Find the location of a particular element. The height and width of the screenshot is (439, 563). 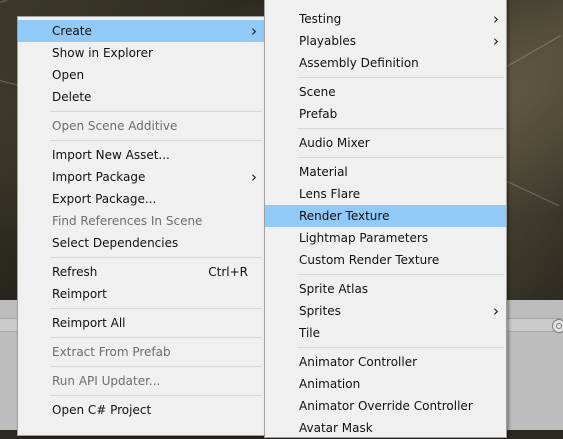

create-menu-item-playables: Playables › is located at coordinates (385, 41).